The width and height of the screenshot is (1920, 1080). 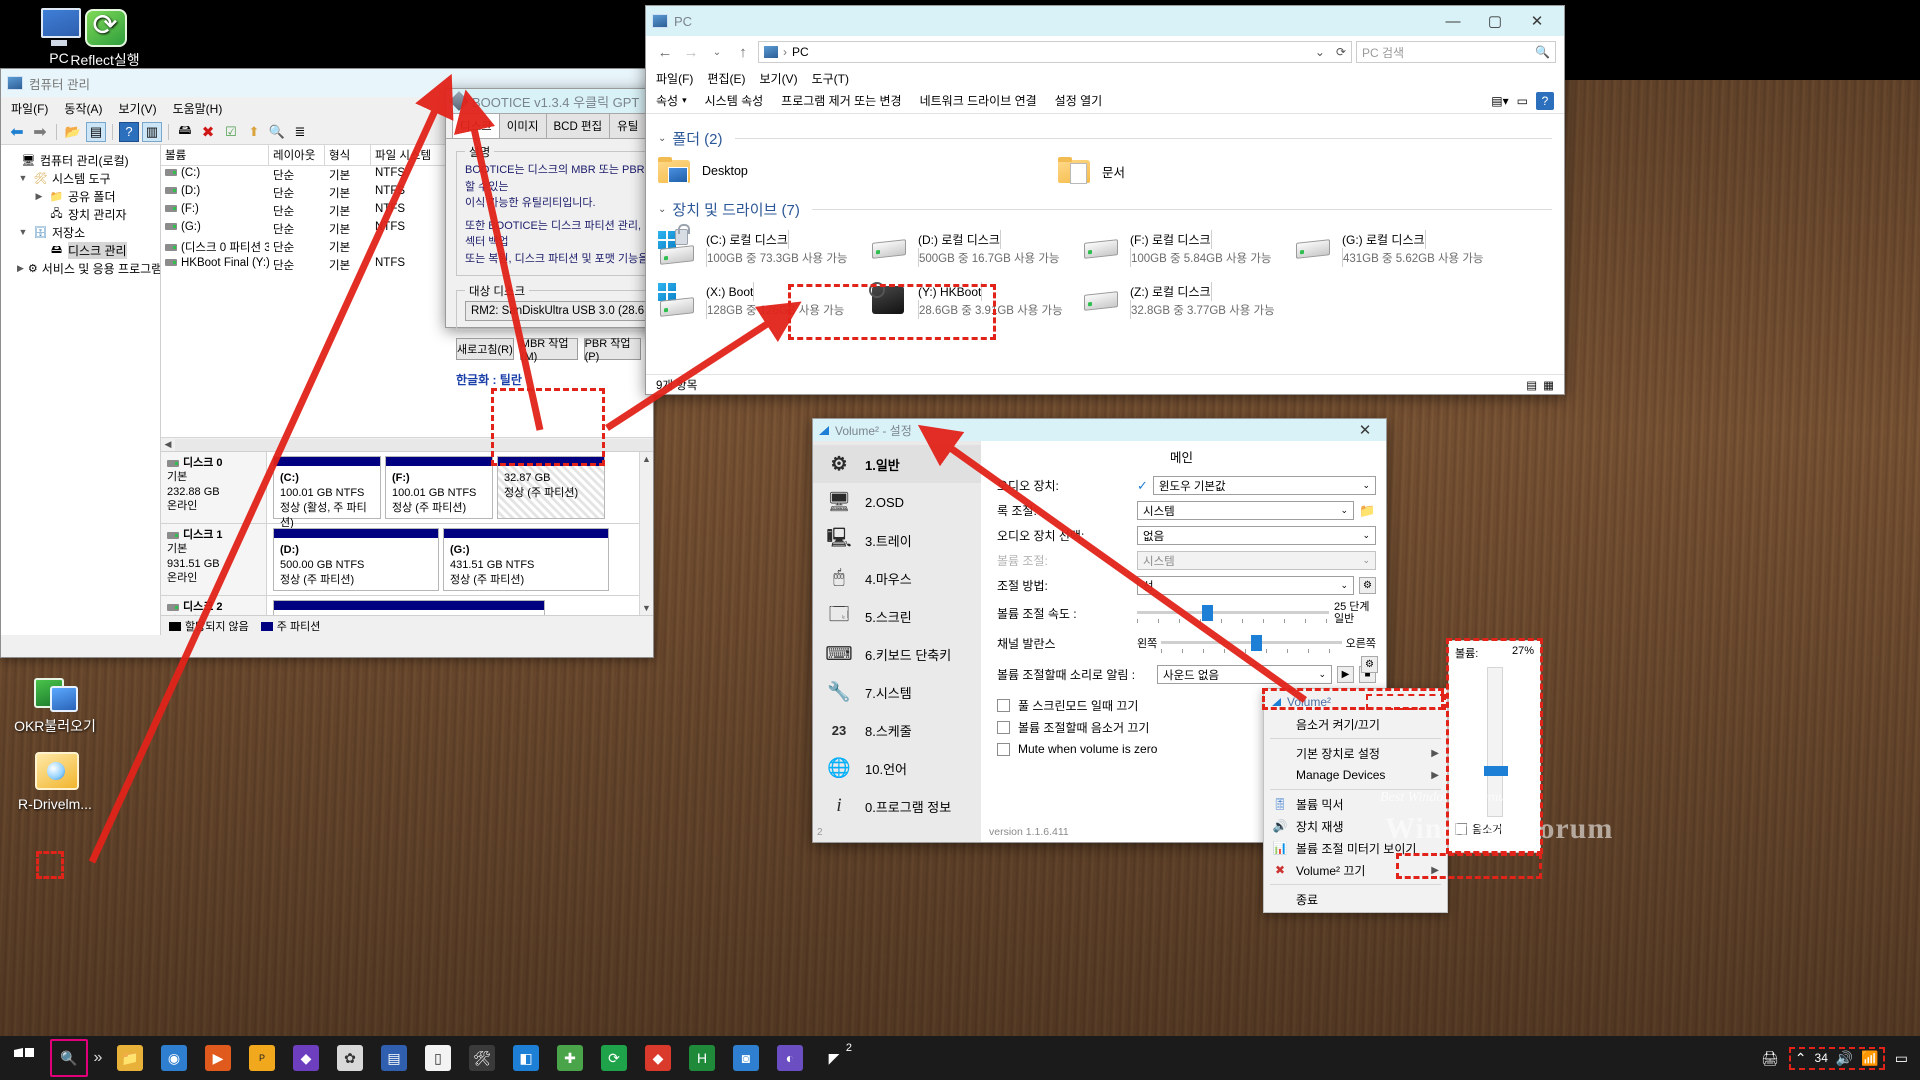 I want to click on taskbar-item-app3: ▶, so click(x=218, y=1058).